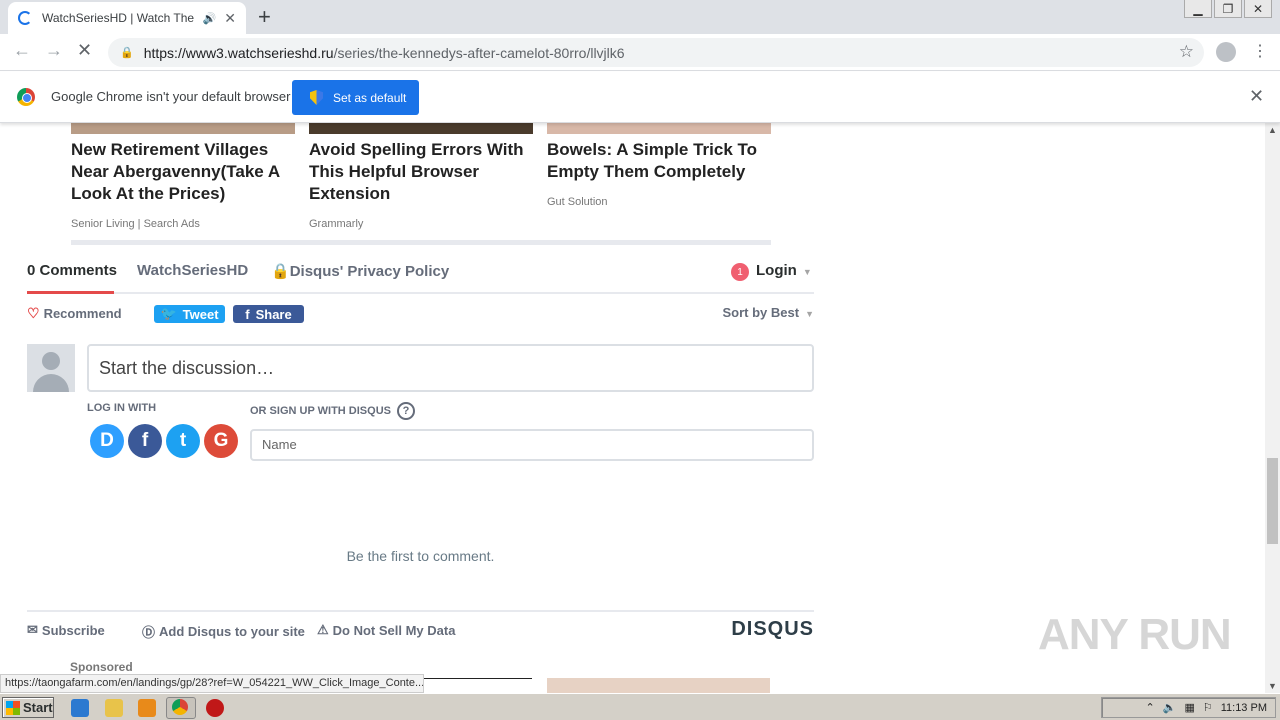 This screenshot has height=720, width=1280. I want to click on ad-source: Grammarly, so click(336, 224).